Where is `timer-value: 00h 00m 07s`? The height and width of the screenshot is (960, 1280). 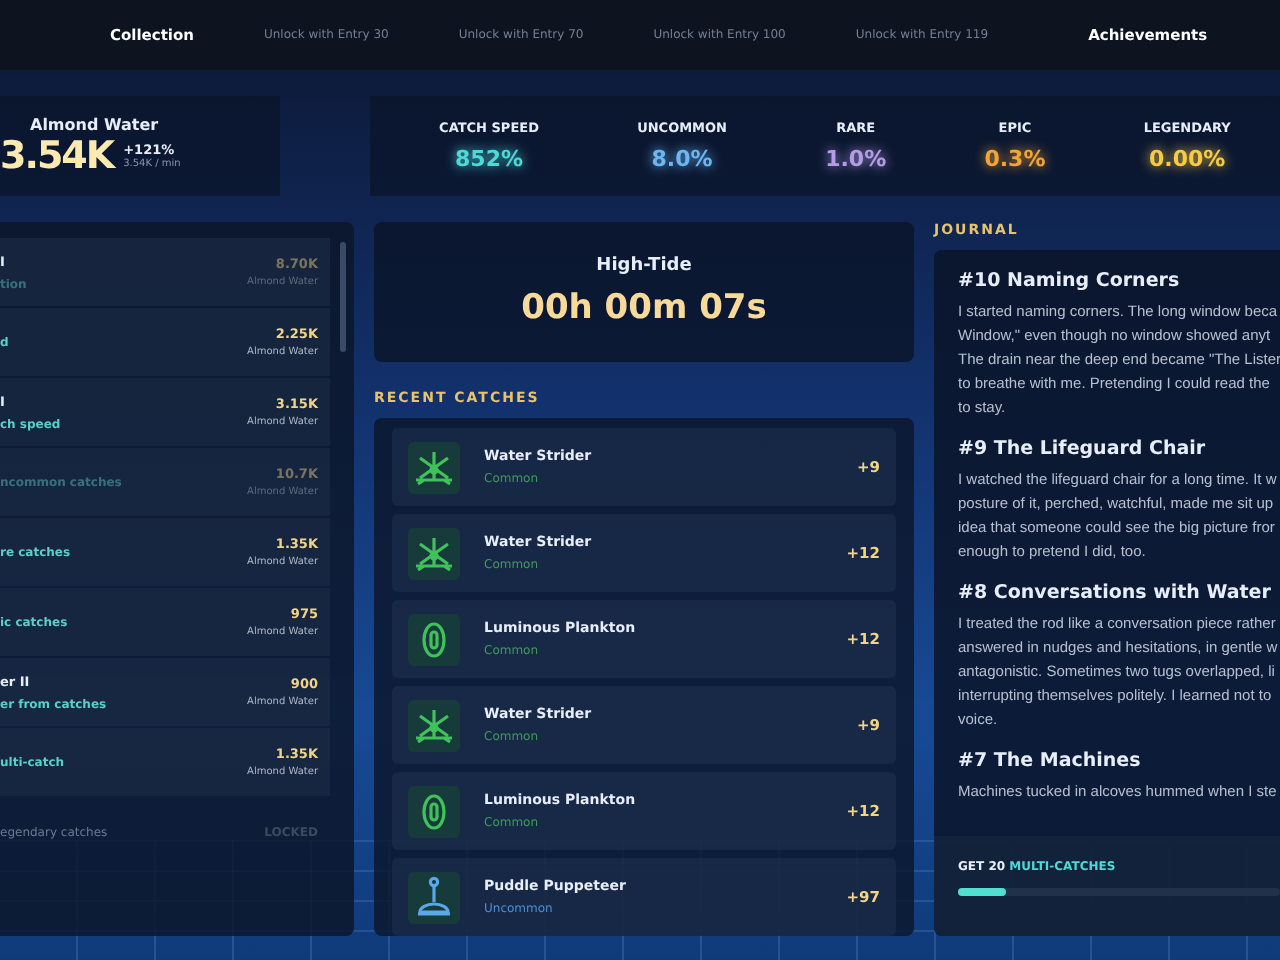
timer-value: 00h 00m 07s is located at coordinates (644, 308).